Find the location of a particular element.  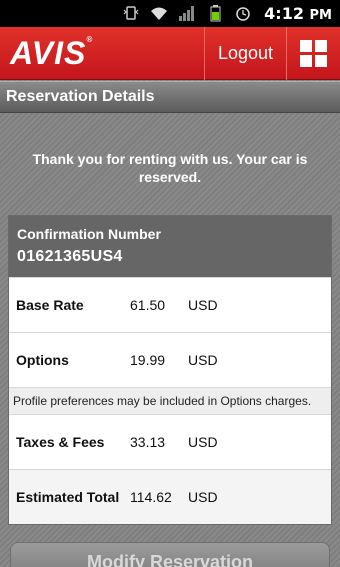

avis-logo: AVIS® is located at coordinates (52, 53).